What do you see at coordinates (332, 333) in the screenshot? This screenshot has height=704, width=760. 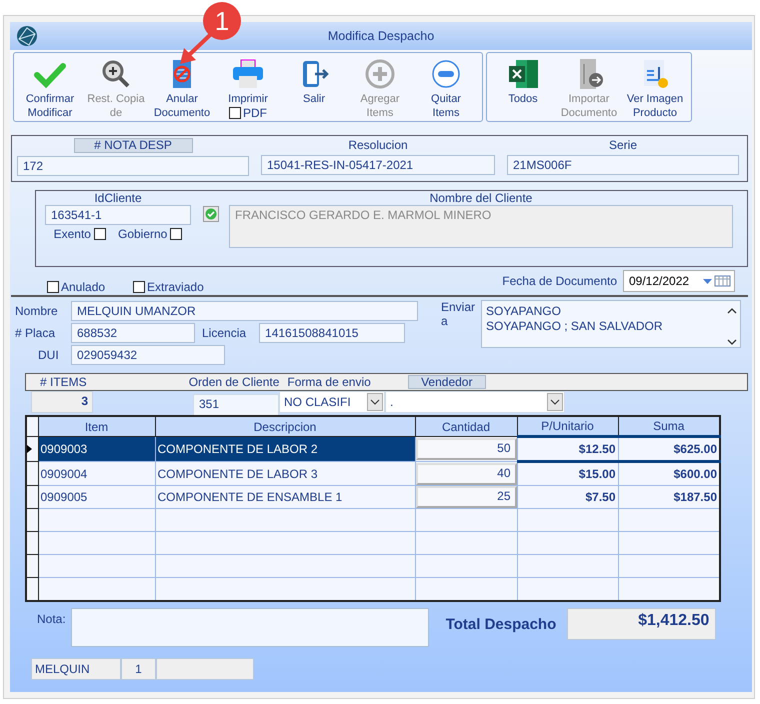 I see `licencia-field: 14161508841015` at bounding box center [332, 333].